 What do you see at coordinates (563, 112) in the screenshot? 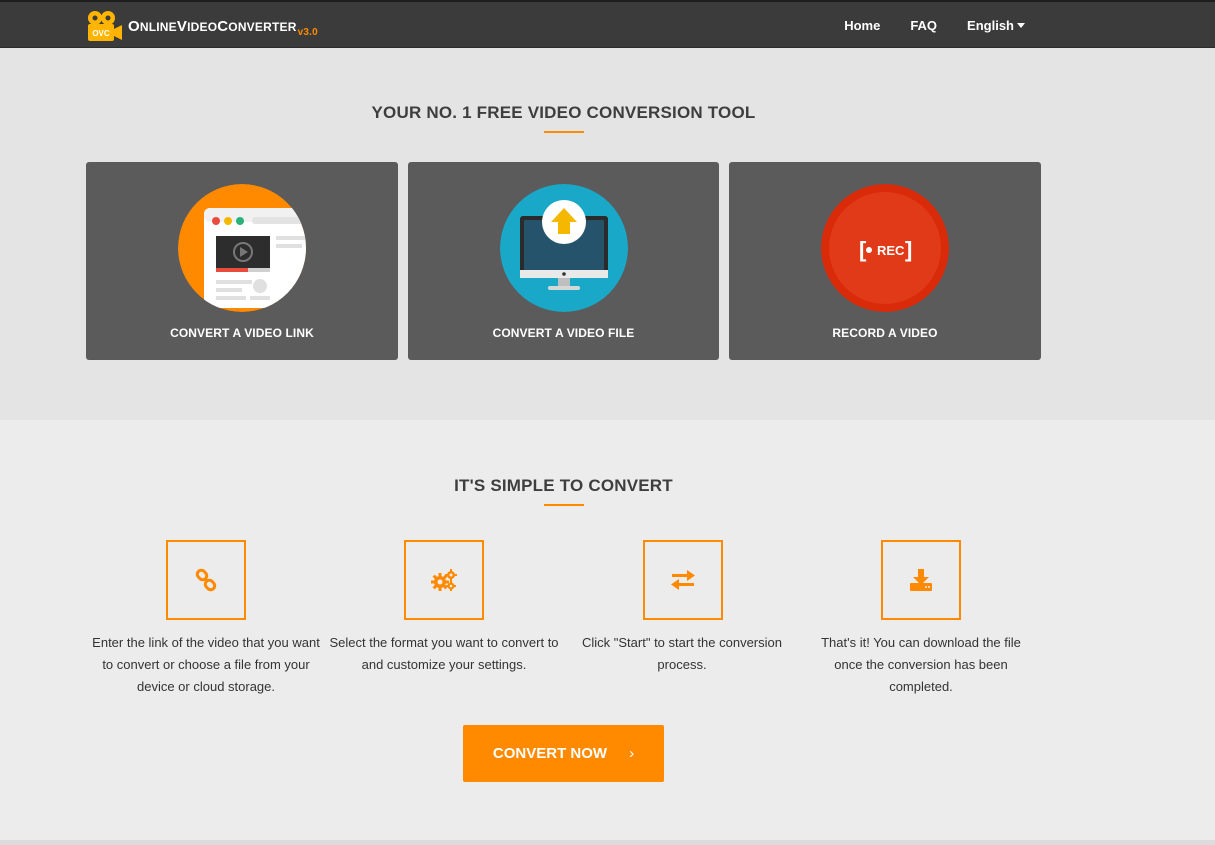
I see `hero-title: YOUR NO. 1 FREE VIDEO CONVERSION TOOL` at bounding box center [563, 112].